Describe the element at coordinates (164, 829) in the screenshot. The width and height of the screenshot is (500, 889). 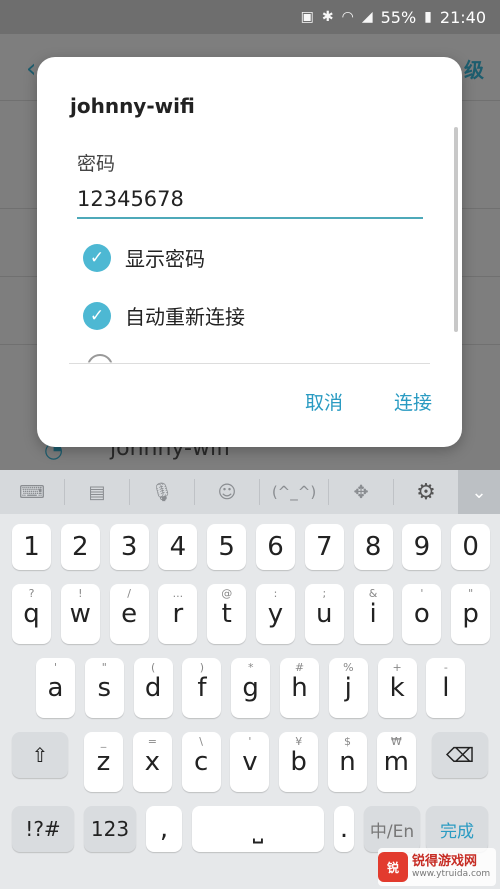
I see `comma-key: ,` at that location.